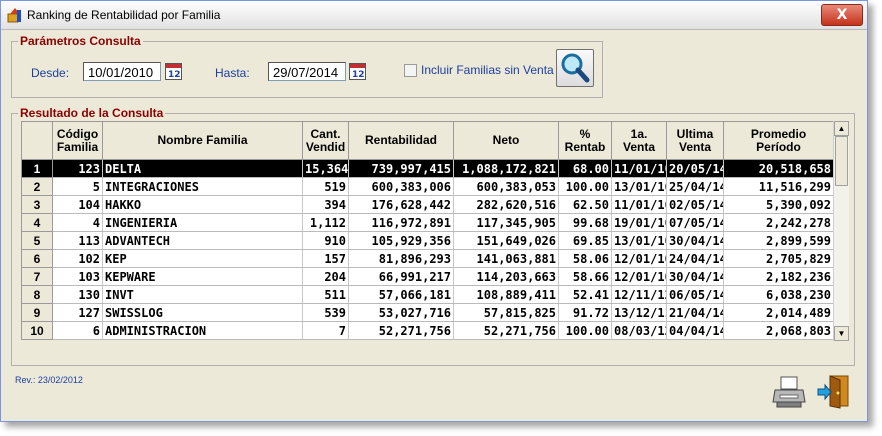 This screenshot has width=882, height=436. I want to click on col-codigo-familia-cell: 127, so click(77, 312).